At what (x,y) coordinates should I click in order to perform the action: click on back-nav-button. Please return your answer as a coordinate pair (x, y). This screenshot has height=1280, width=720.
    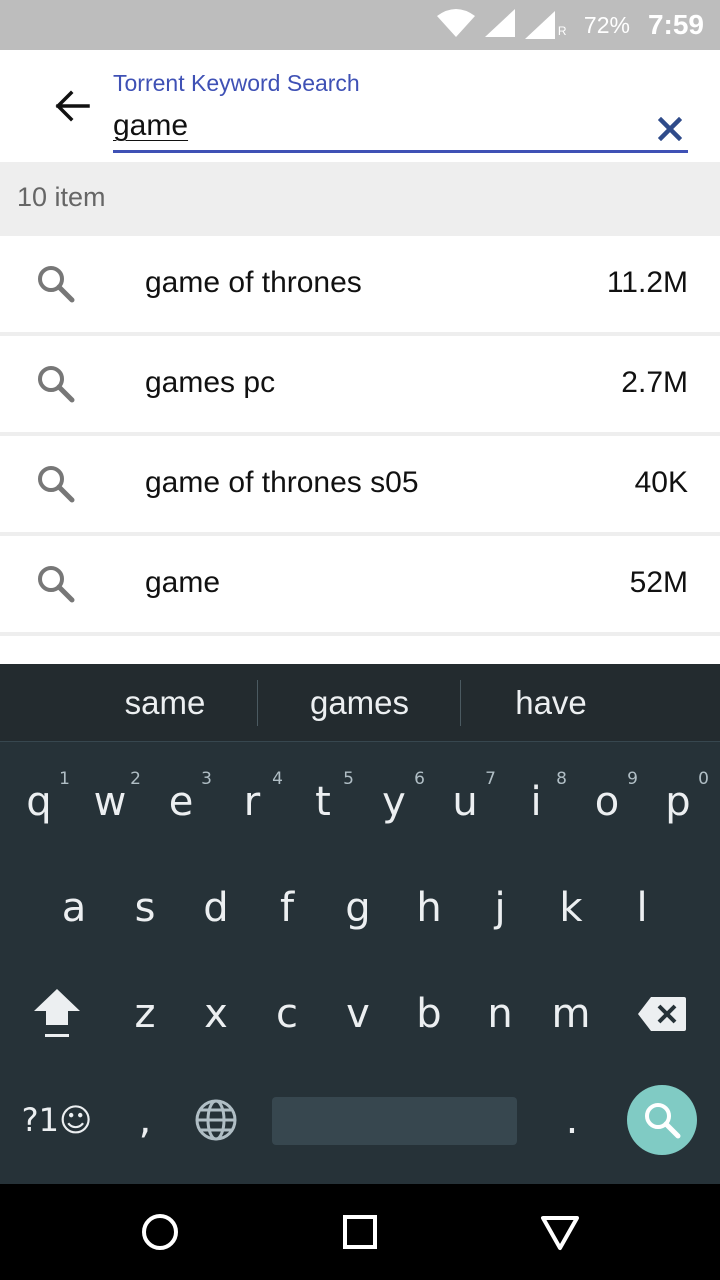
    Looking at the image, I should click on (560, 1232).